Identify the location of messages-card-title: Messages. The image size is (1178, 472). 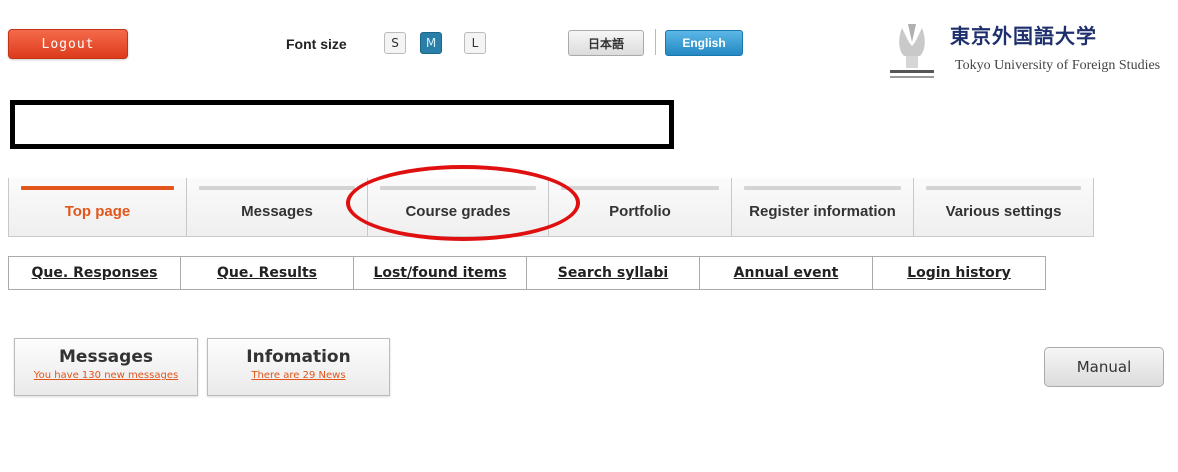
(106, 357).